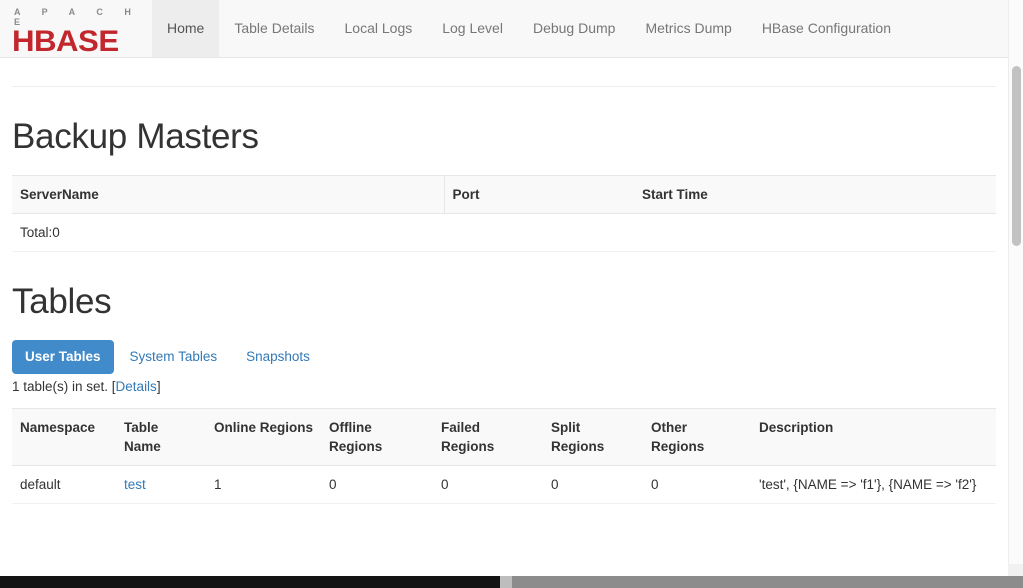 This screenshot has width=1023, height=588. I want to click on tables-set-suffix: ], so click(158, 386).